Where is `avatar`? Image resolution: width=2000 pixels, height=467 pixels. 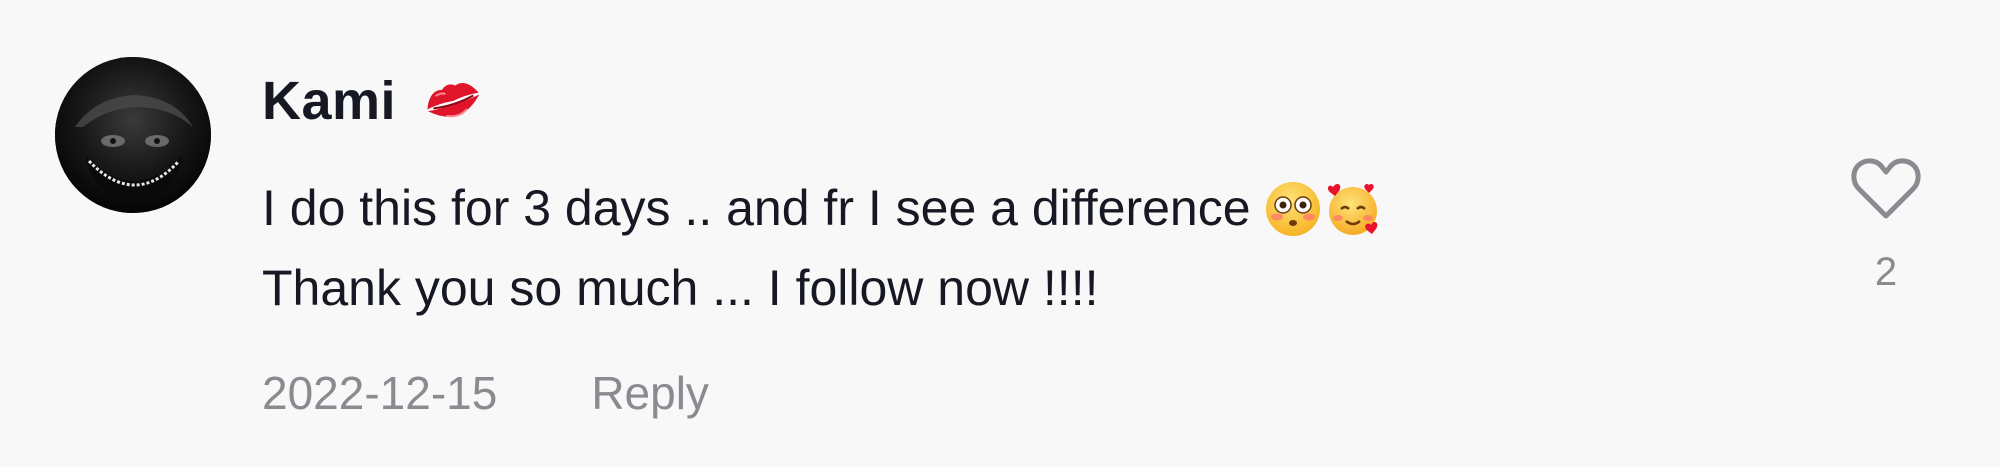 avatar is located at coordinates (133, 135).